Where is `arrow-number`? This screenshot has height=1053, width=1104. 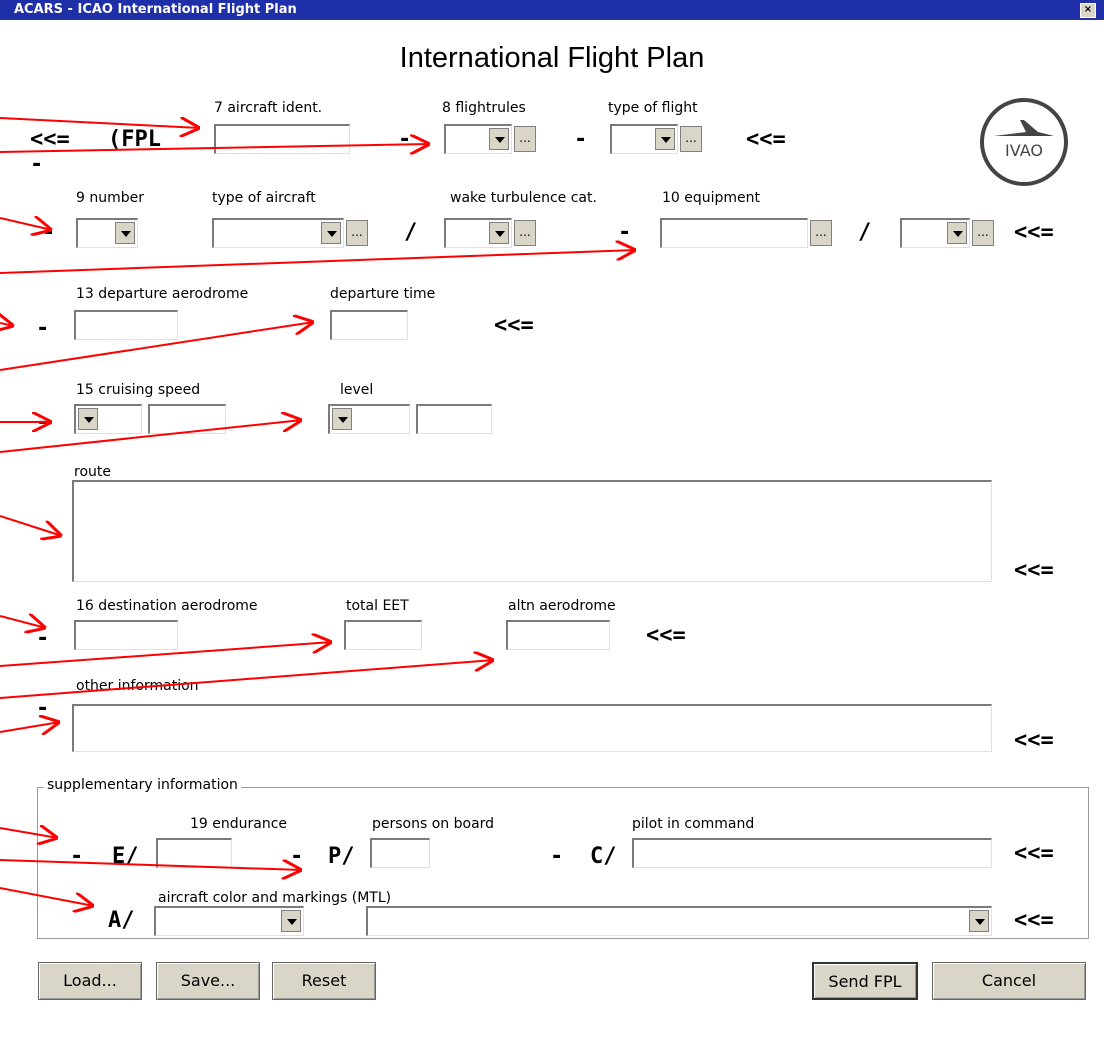 arrow-number is located at coordinates (26, 224).